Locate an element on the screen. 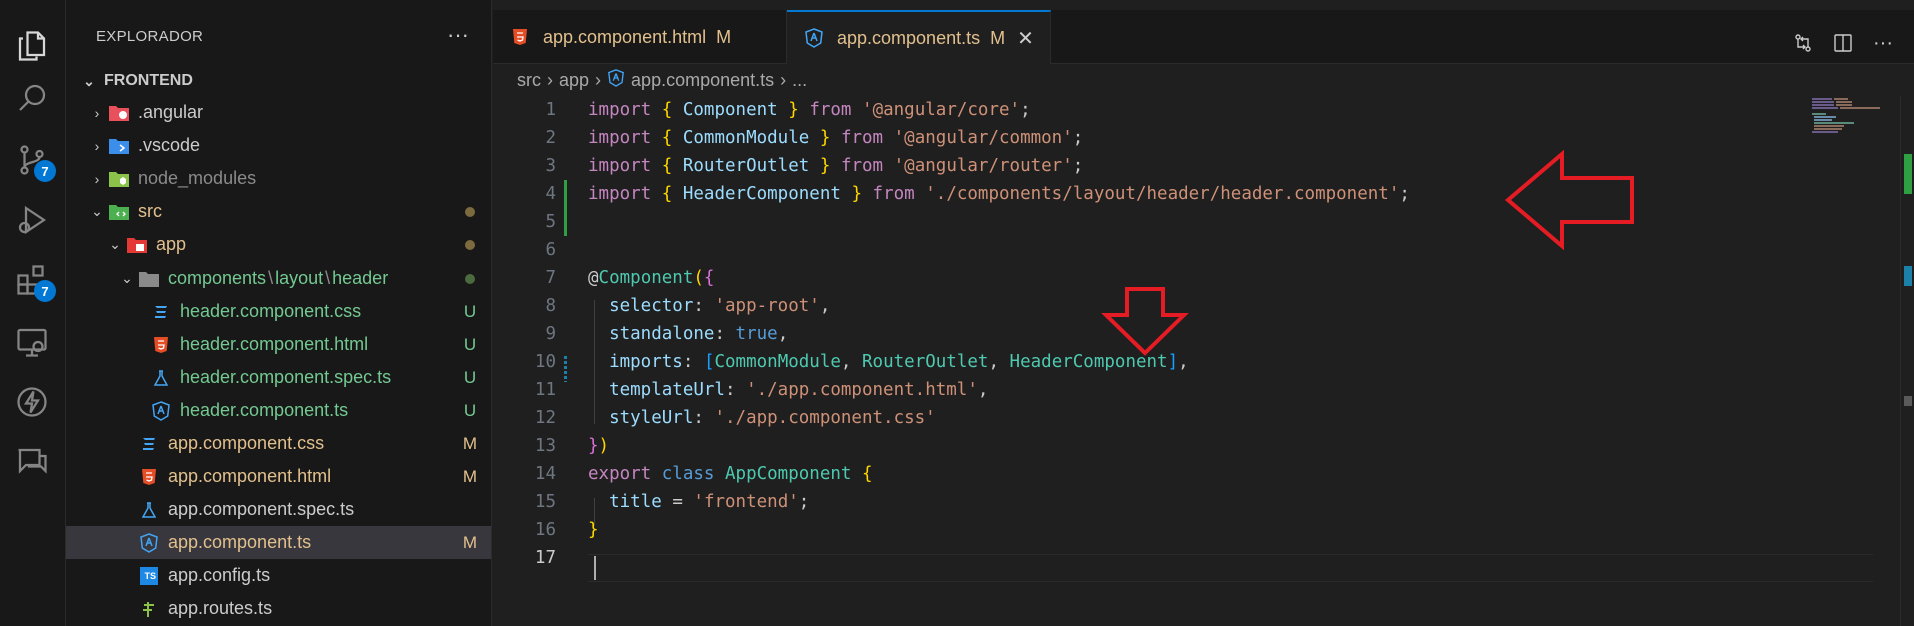  close-icon: ✕ is located at coordinates (1025, 38).